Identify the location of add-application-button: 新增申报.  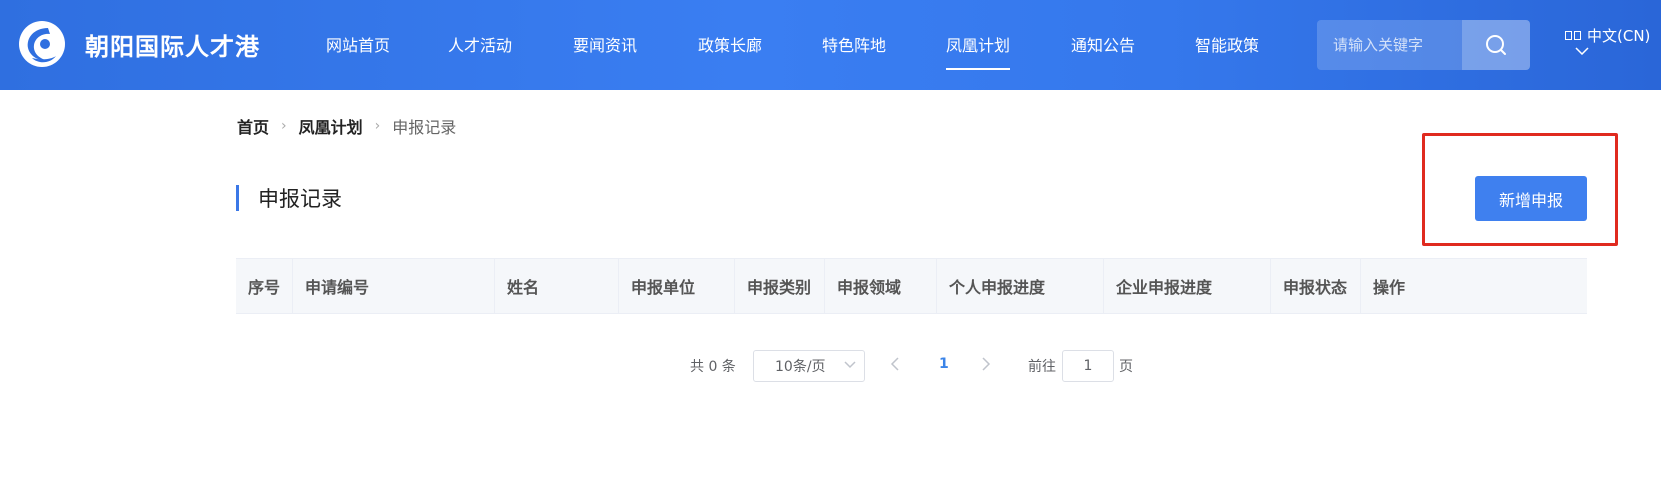
(1531, 198).